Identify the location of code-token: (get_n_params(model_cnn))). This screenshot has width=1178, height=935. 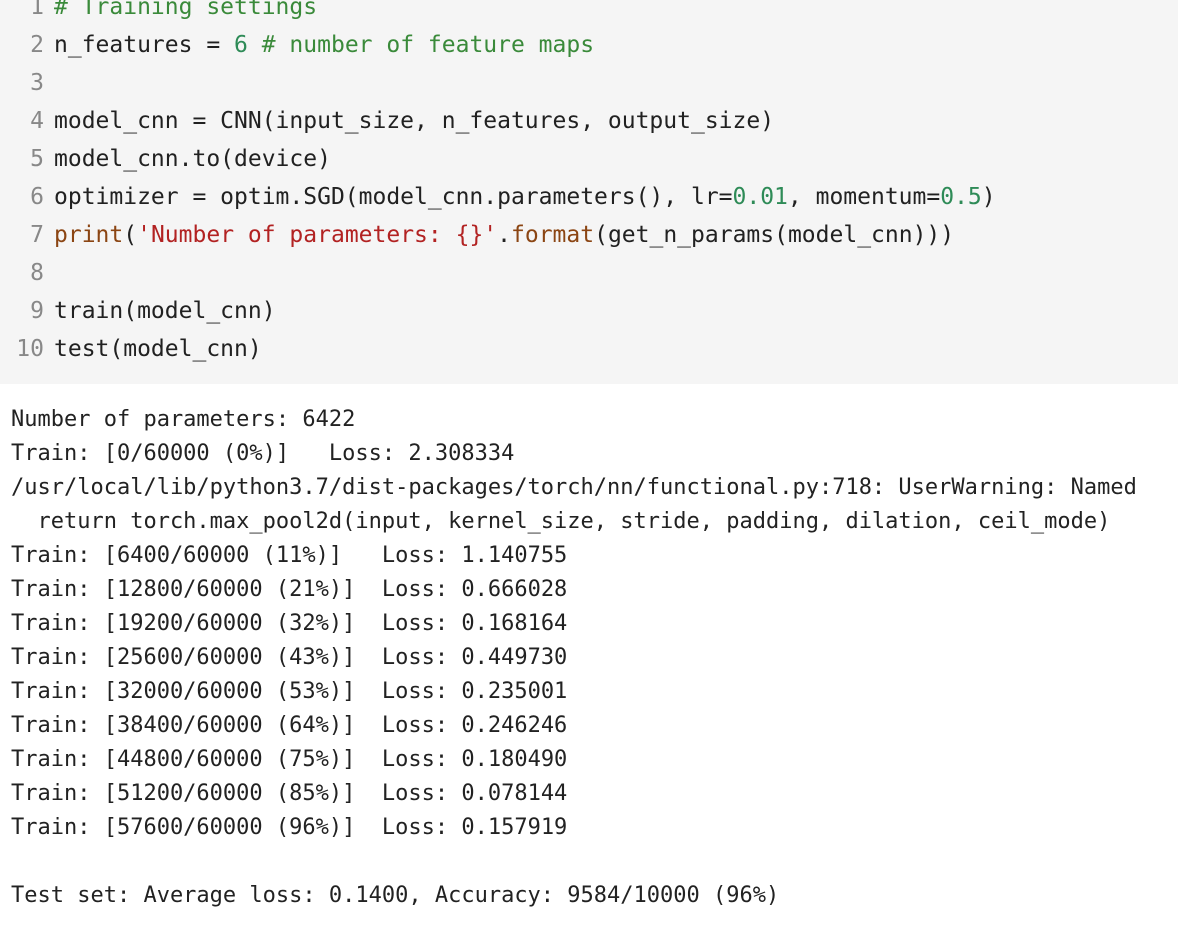
(774, 235).